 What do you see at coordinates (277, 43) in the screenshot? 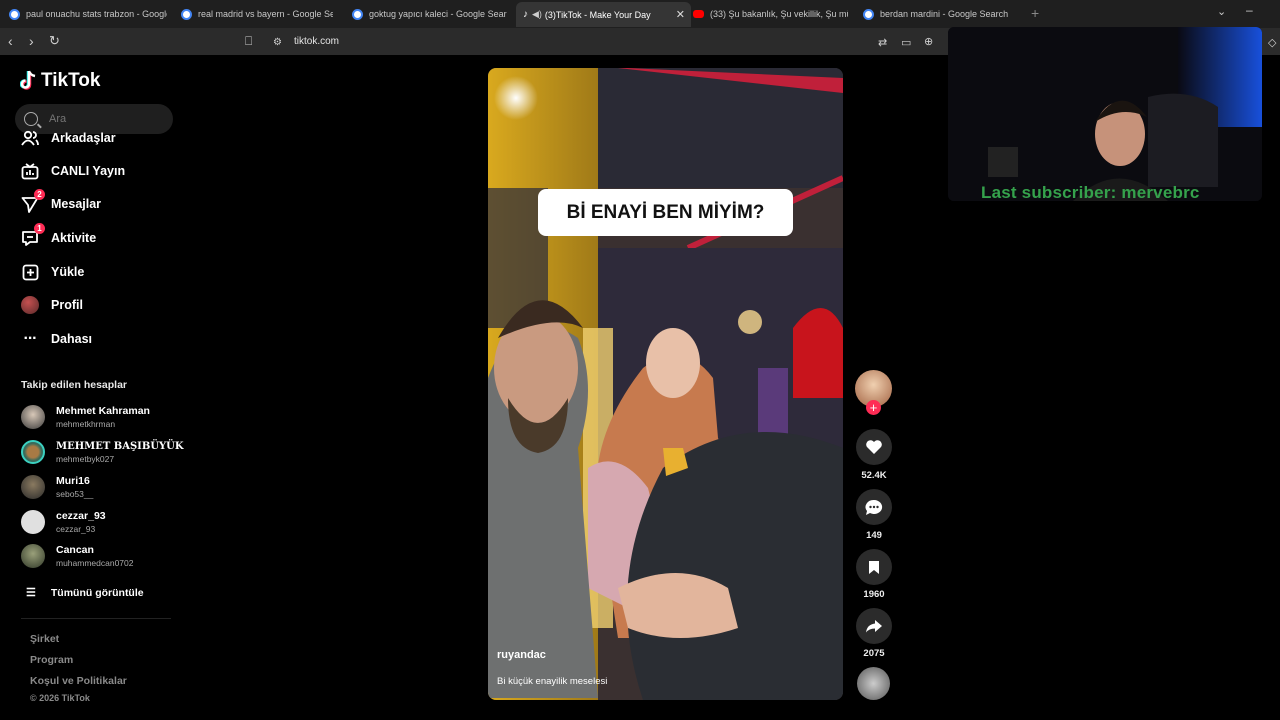
I see `site-info-icon: ⚙` at bounding box center [277, 43].